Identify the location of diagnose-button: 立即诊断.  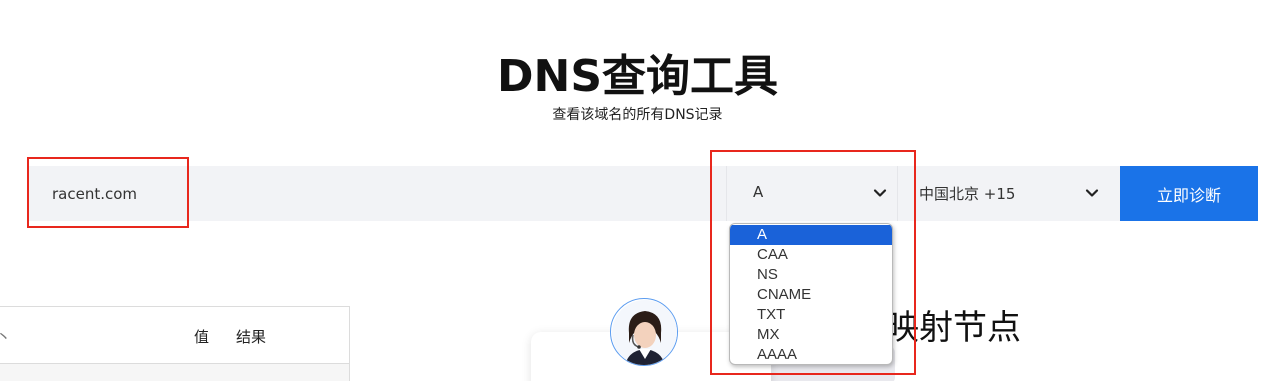
(1189, 193).